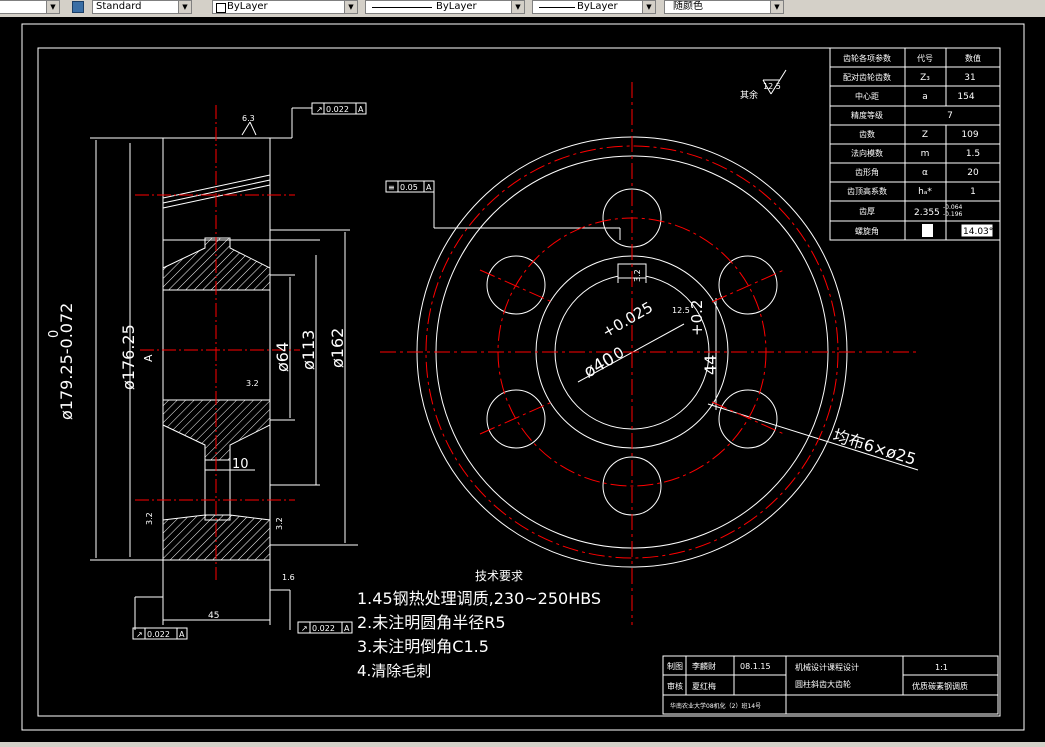 The height and width of the screenshot is (747, 1045). What do you see at coordinates (953, 207) in the screenshot?
I see `tooth-thickness-upper: -0.064` at bounding box center [953, 207].